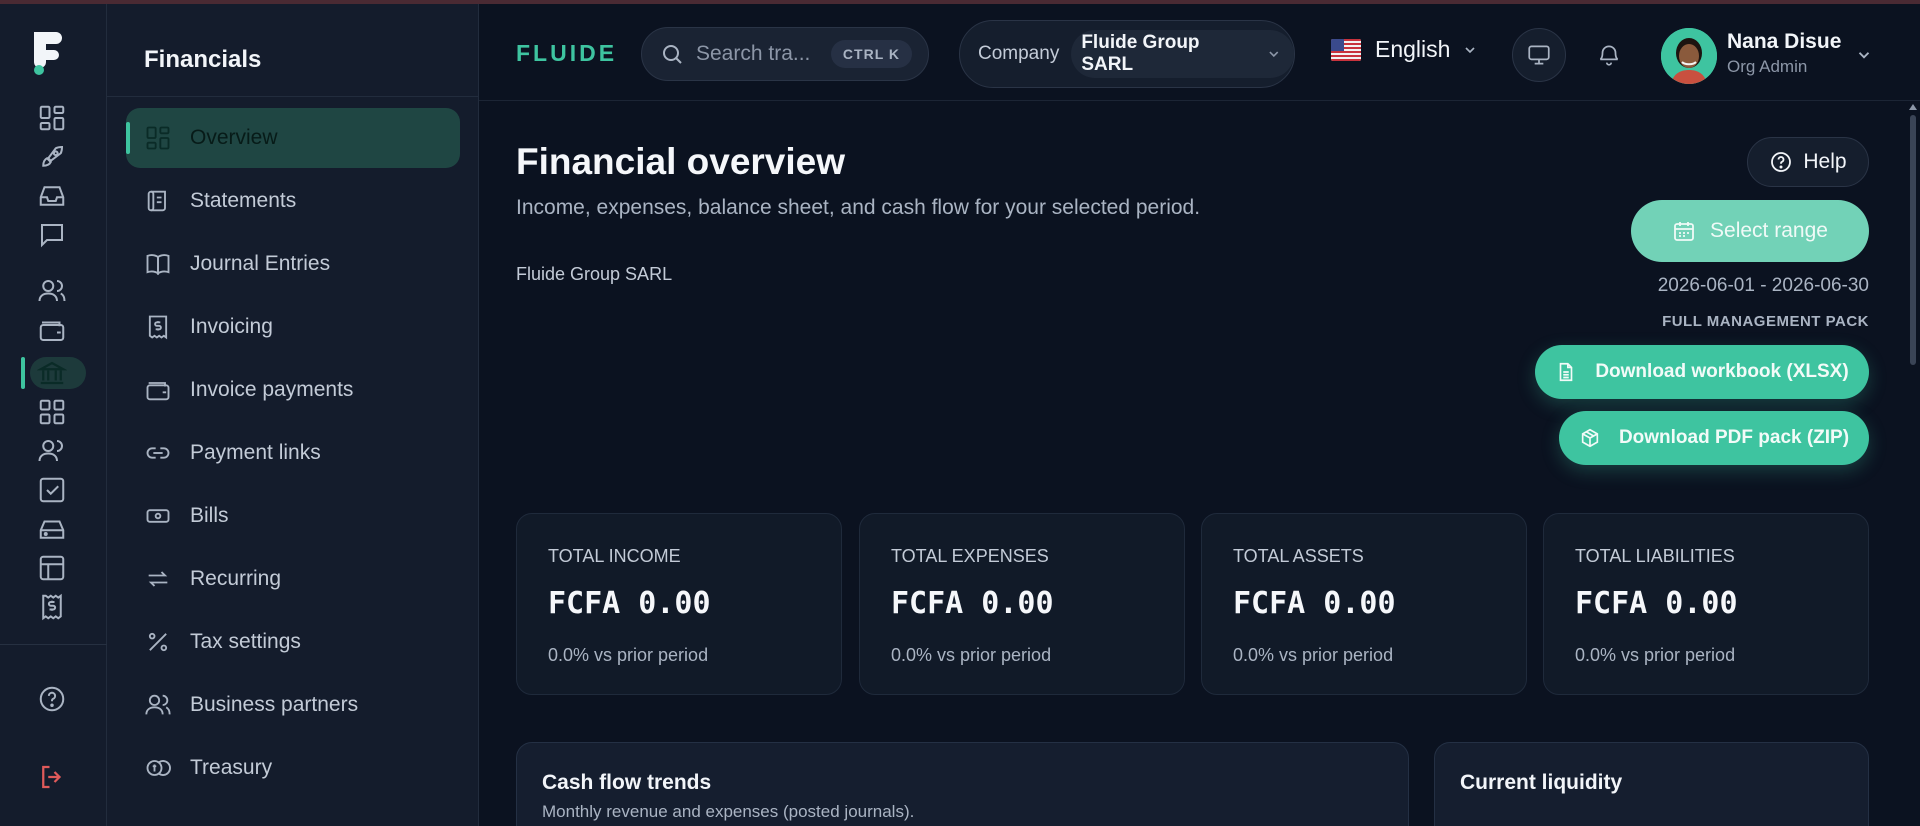 The height and width of the screenshot is (826, 1920). Describe the element at coordinates (566, 53) in the screenshot. I see `brand-name: FLUIDE` at that location.